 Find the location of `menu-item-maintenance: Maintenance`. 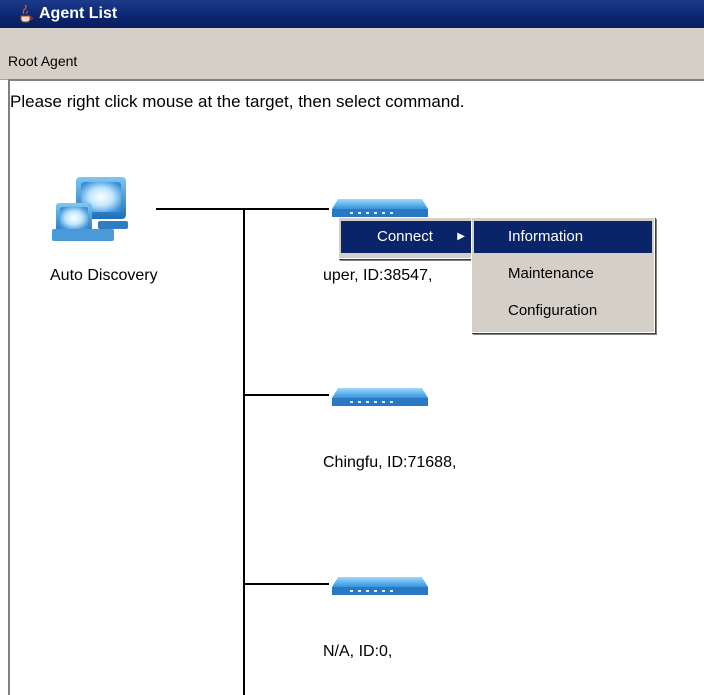

menu-item-maintenance: Maintenance is located at coordinates (563, 274).